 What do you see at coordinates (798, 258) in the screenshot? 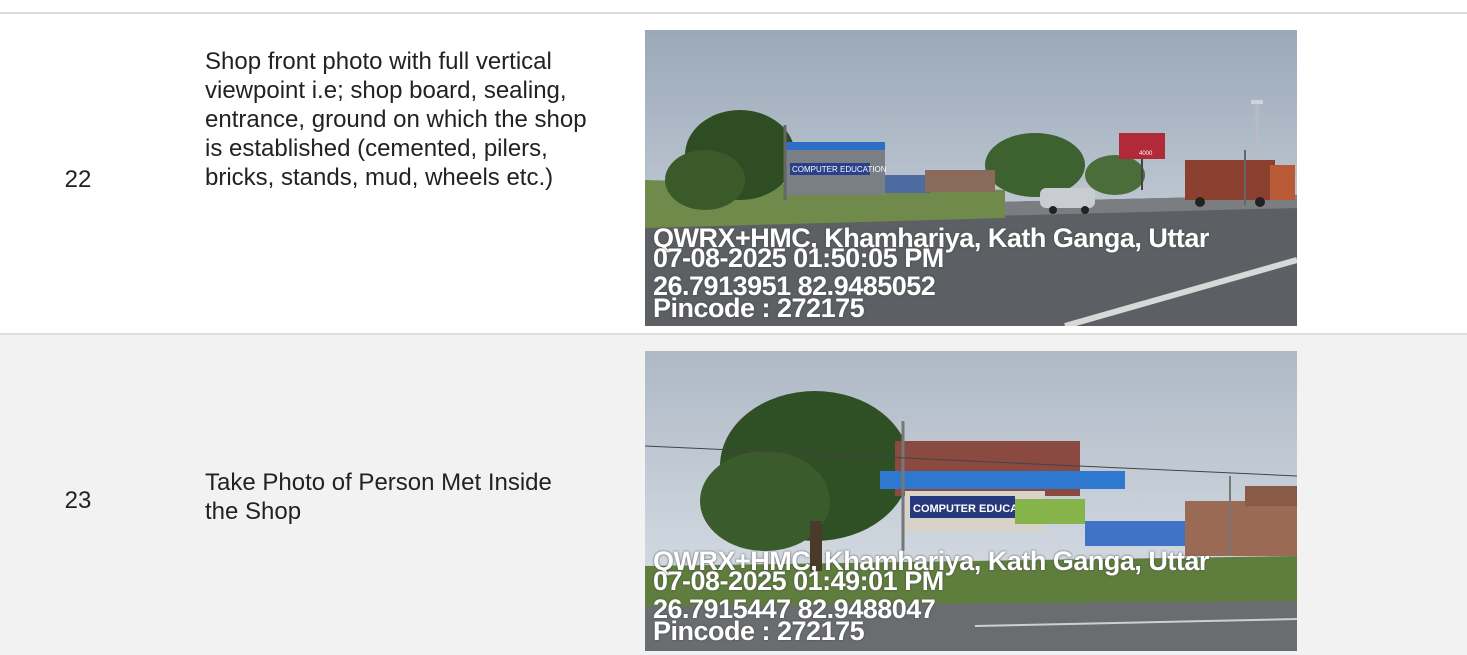
I see `photo-datetime: 07-08-2025 01:50:05 PM` at bounding box center [798, 258].